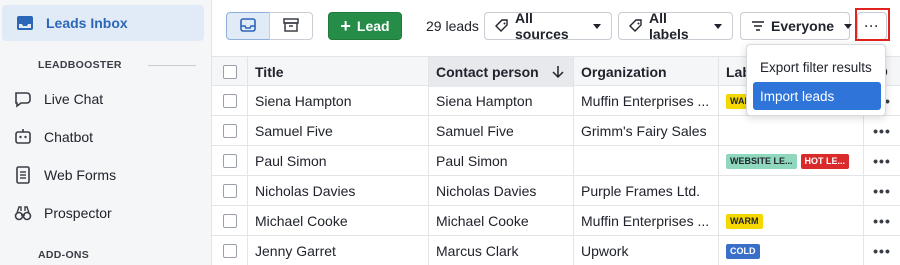 The image size is (900, 265). Describe the element at coordinates (105, 137) in the screenshot. I see `sidebar-item-chatbot: Chatbot` at that location.